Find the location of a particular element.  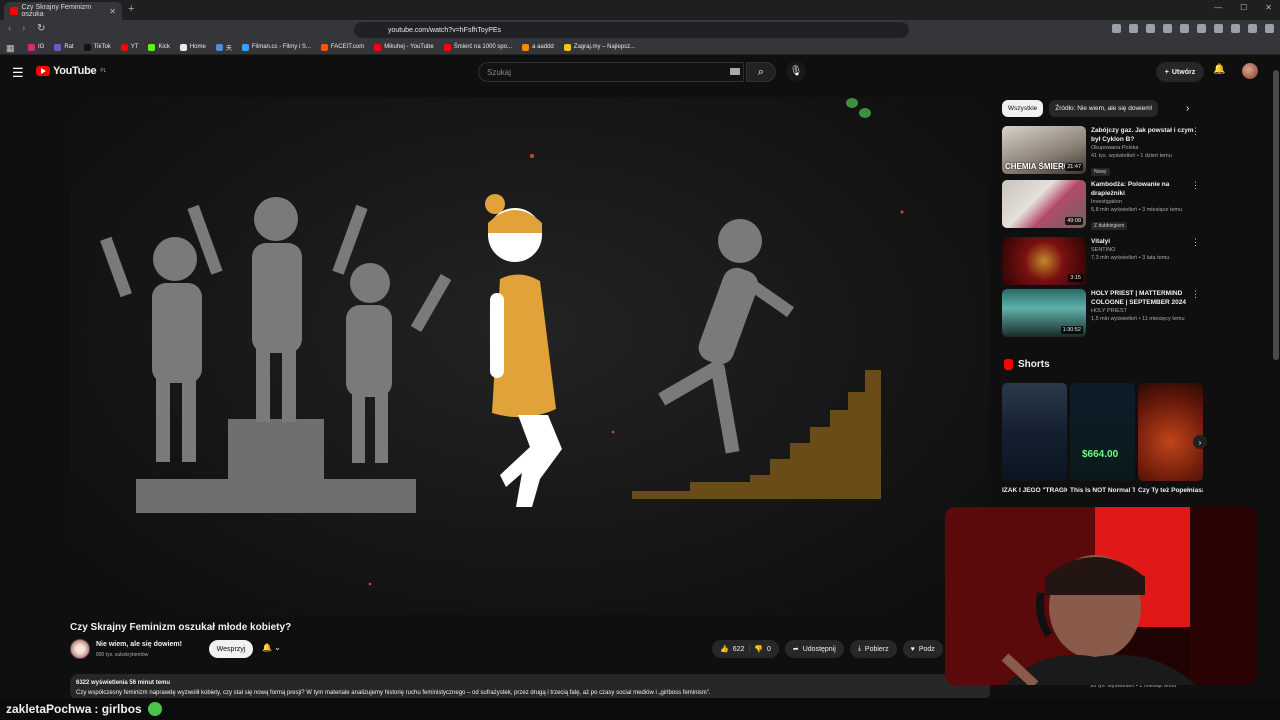

back-icon: ‹ is located at coordinates (9, 28).